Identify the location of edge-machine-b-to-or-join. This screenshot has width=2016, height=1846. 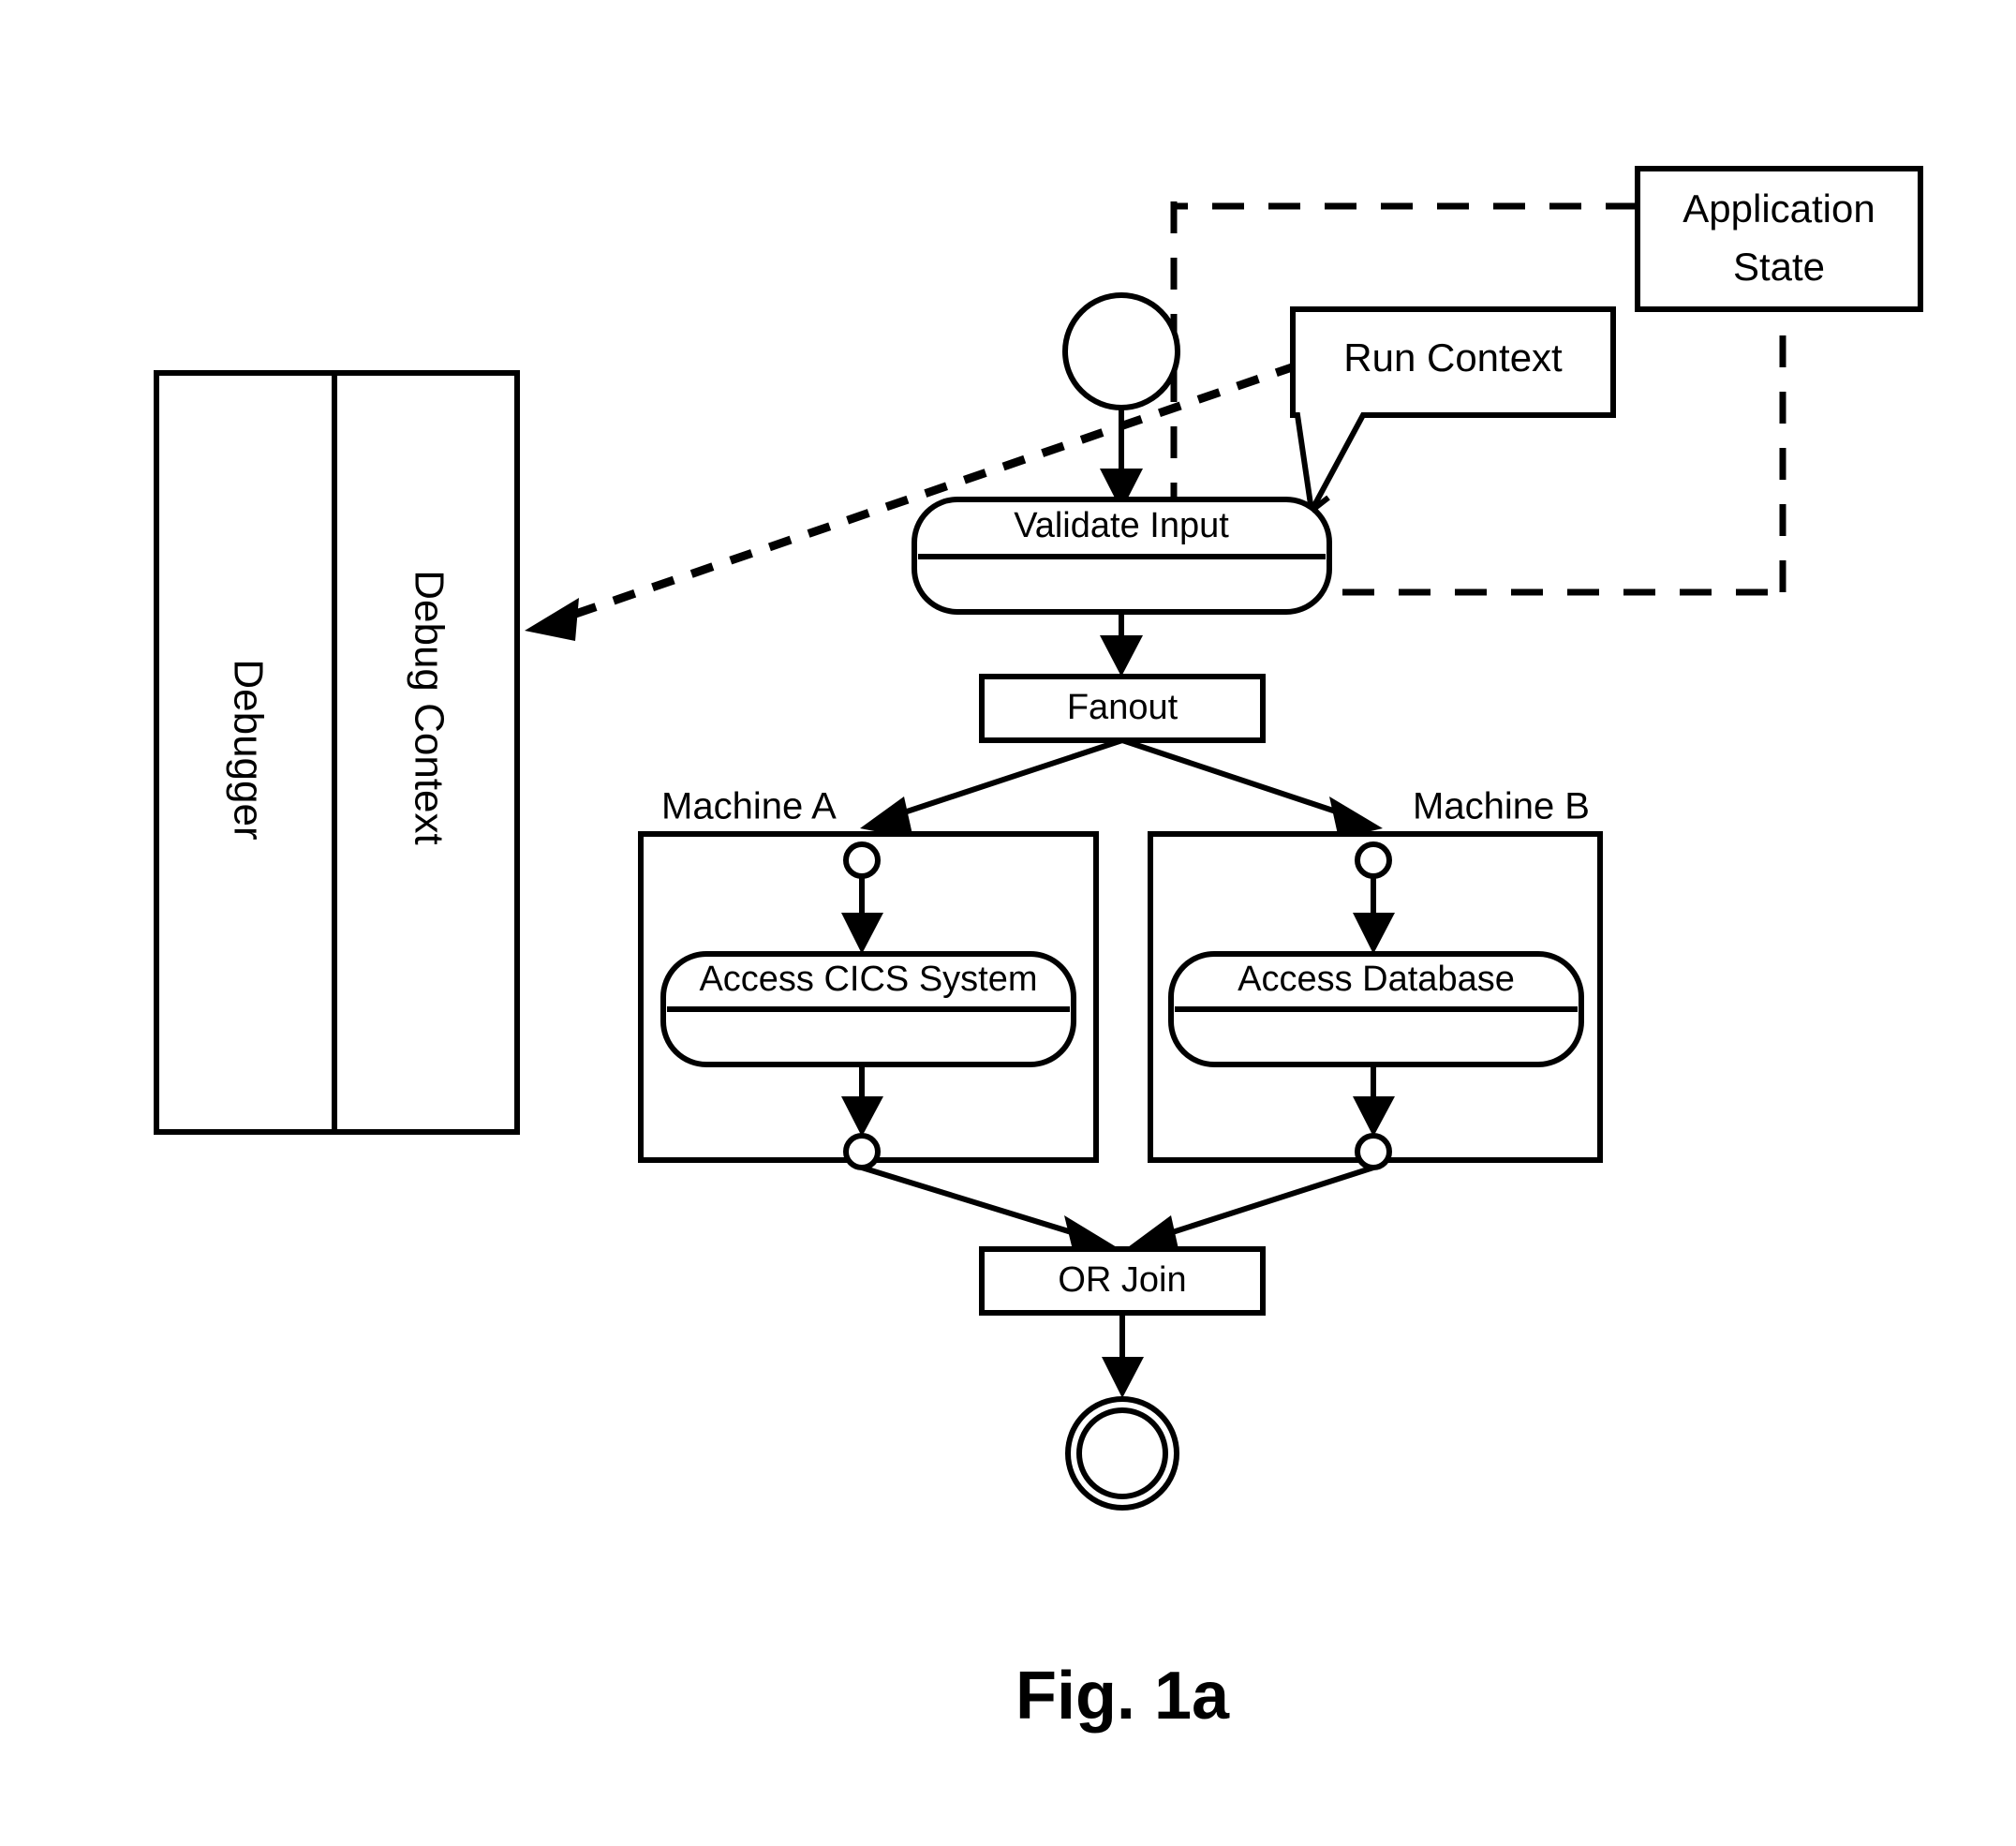
(1251, 1211).